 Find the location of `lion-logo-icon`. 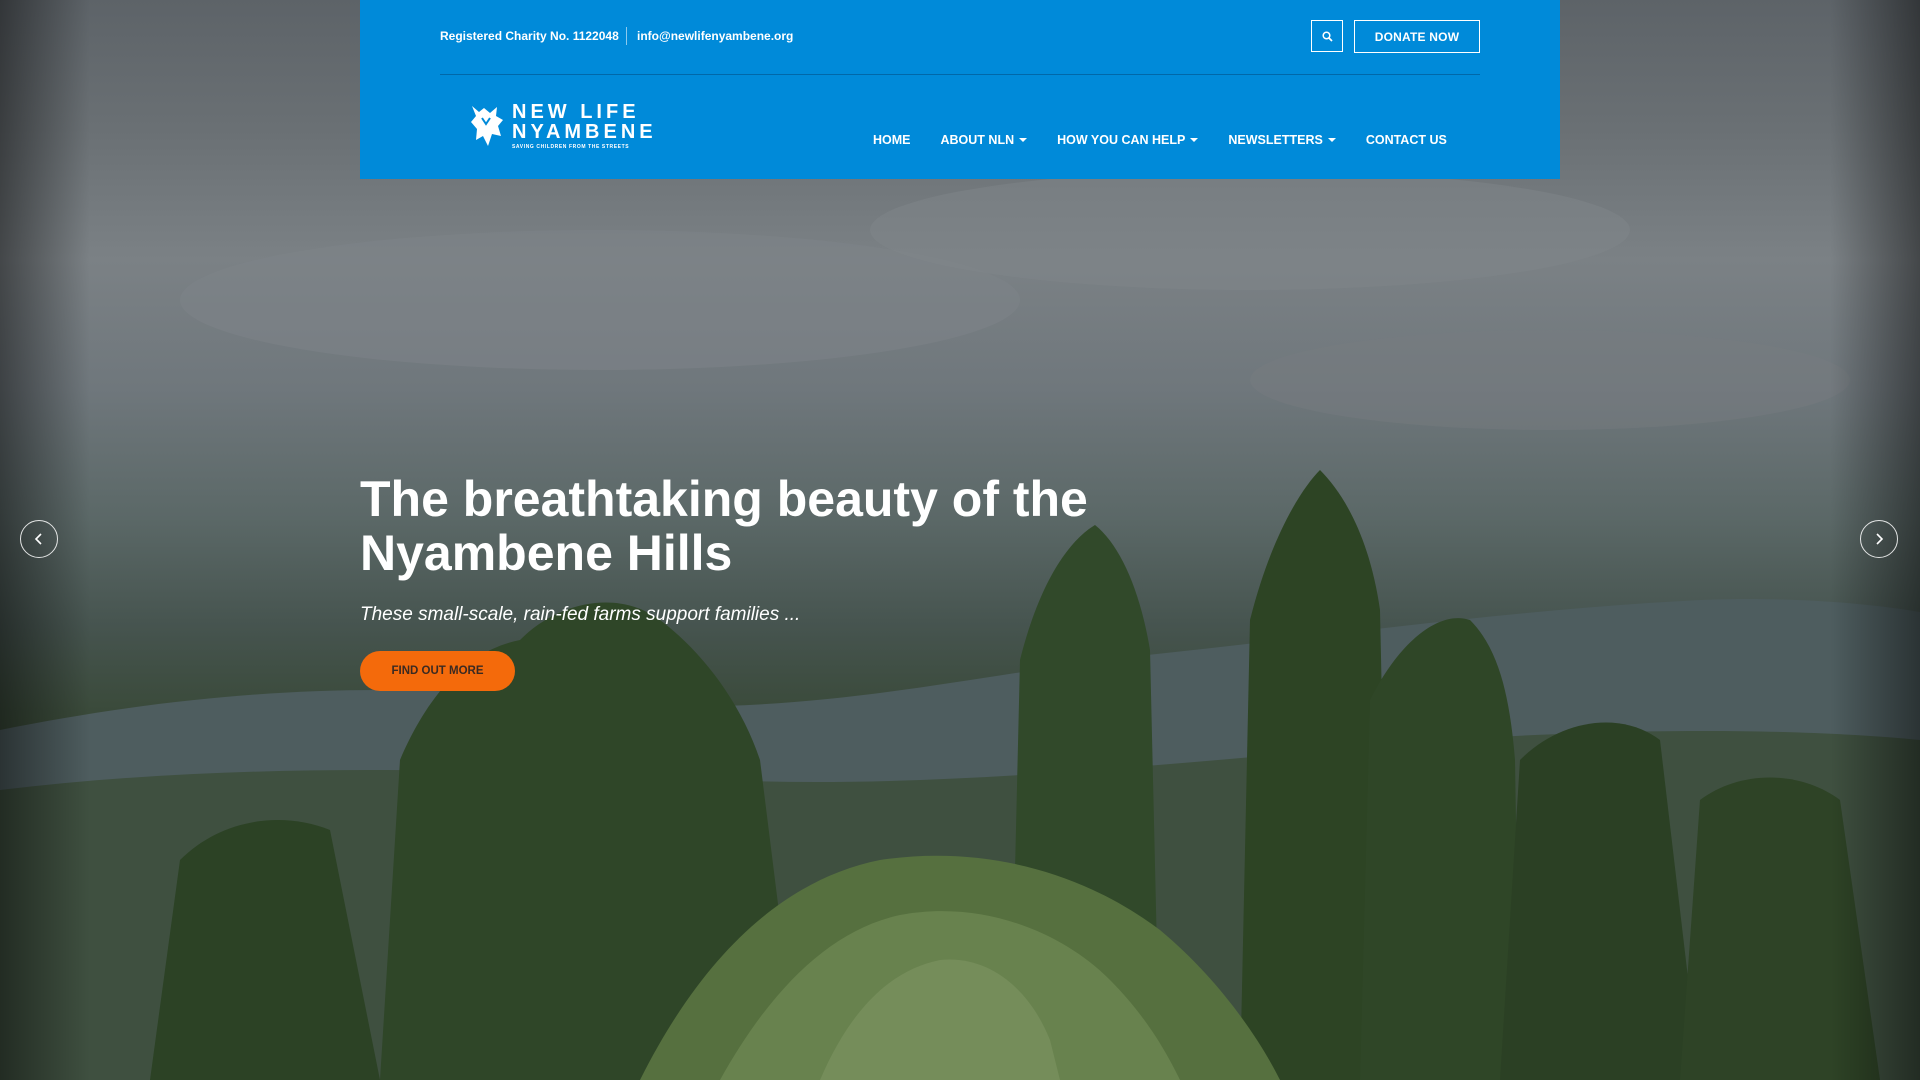

lion-logo-icon is located at coordinates (487, 126).